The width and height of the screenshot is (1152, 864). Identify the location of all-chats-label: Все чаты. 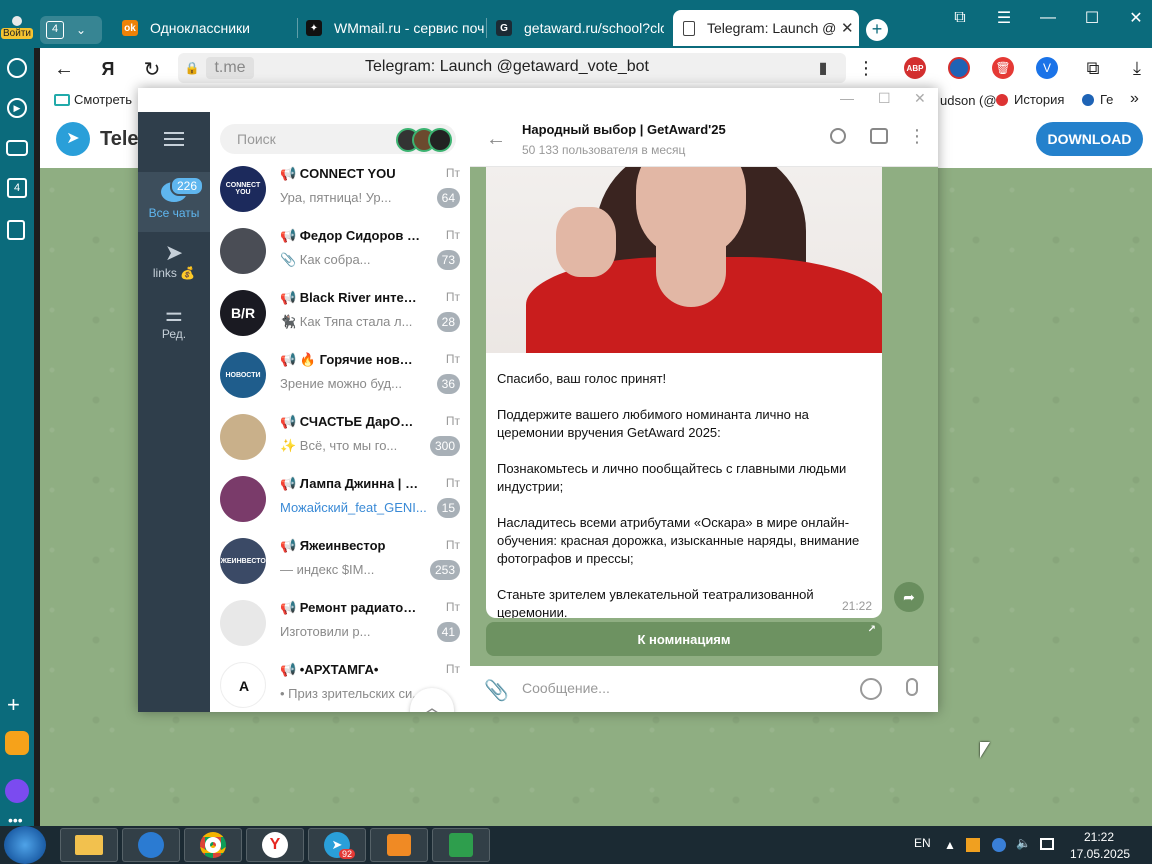
(174, 213).